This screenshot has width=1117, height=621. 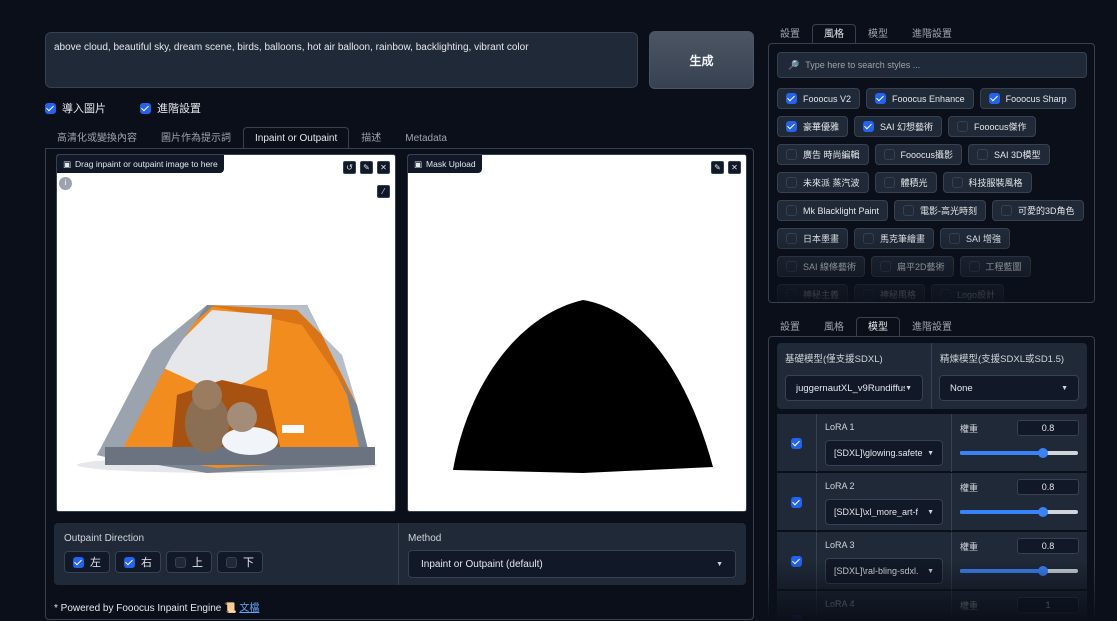 I want to click on style-option: 神秘風格, so click(x=890, y=293).